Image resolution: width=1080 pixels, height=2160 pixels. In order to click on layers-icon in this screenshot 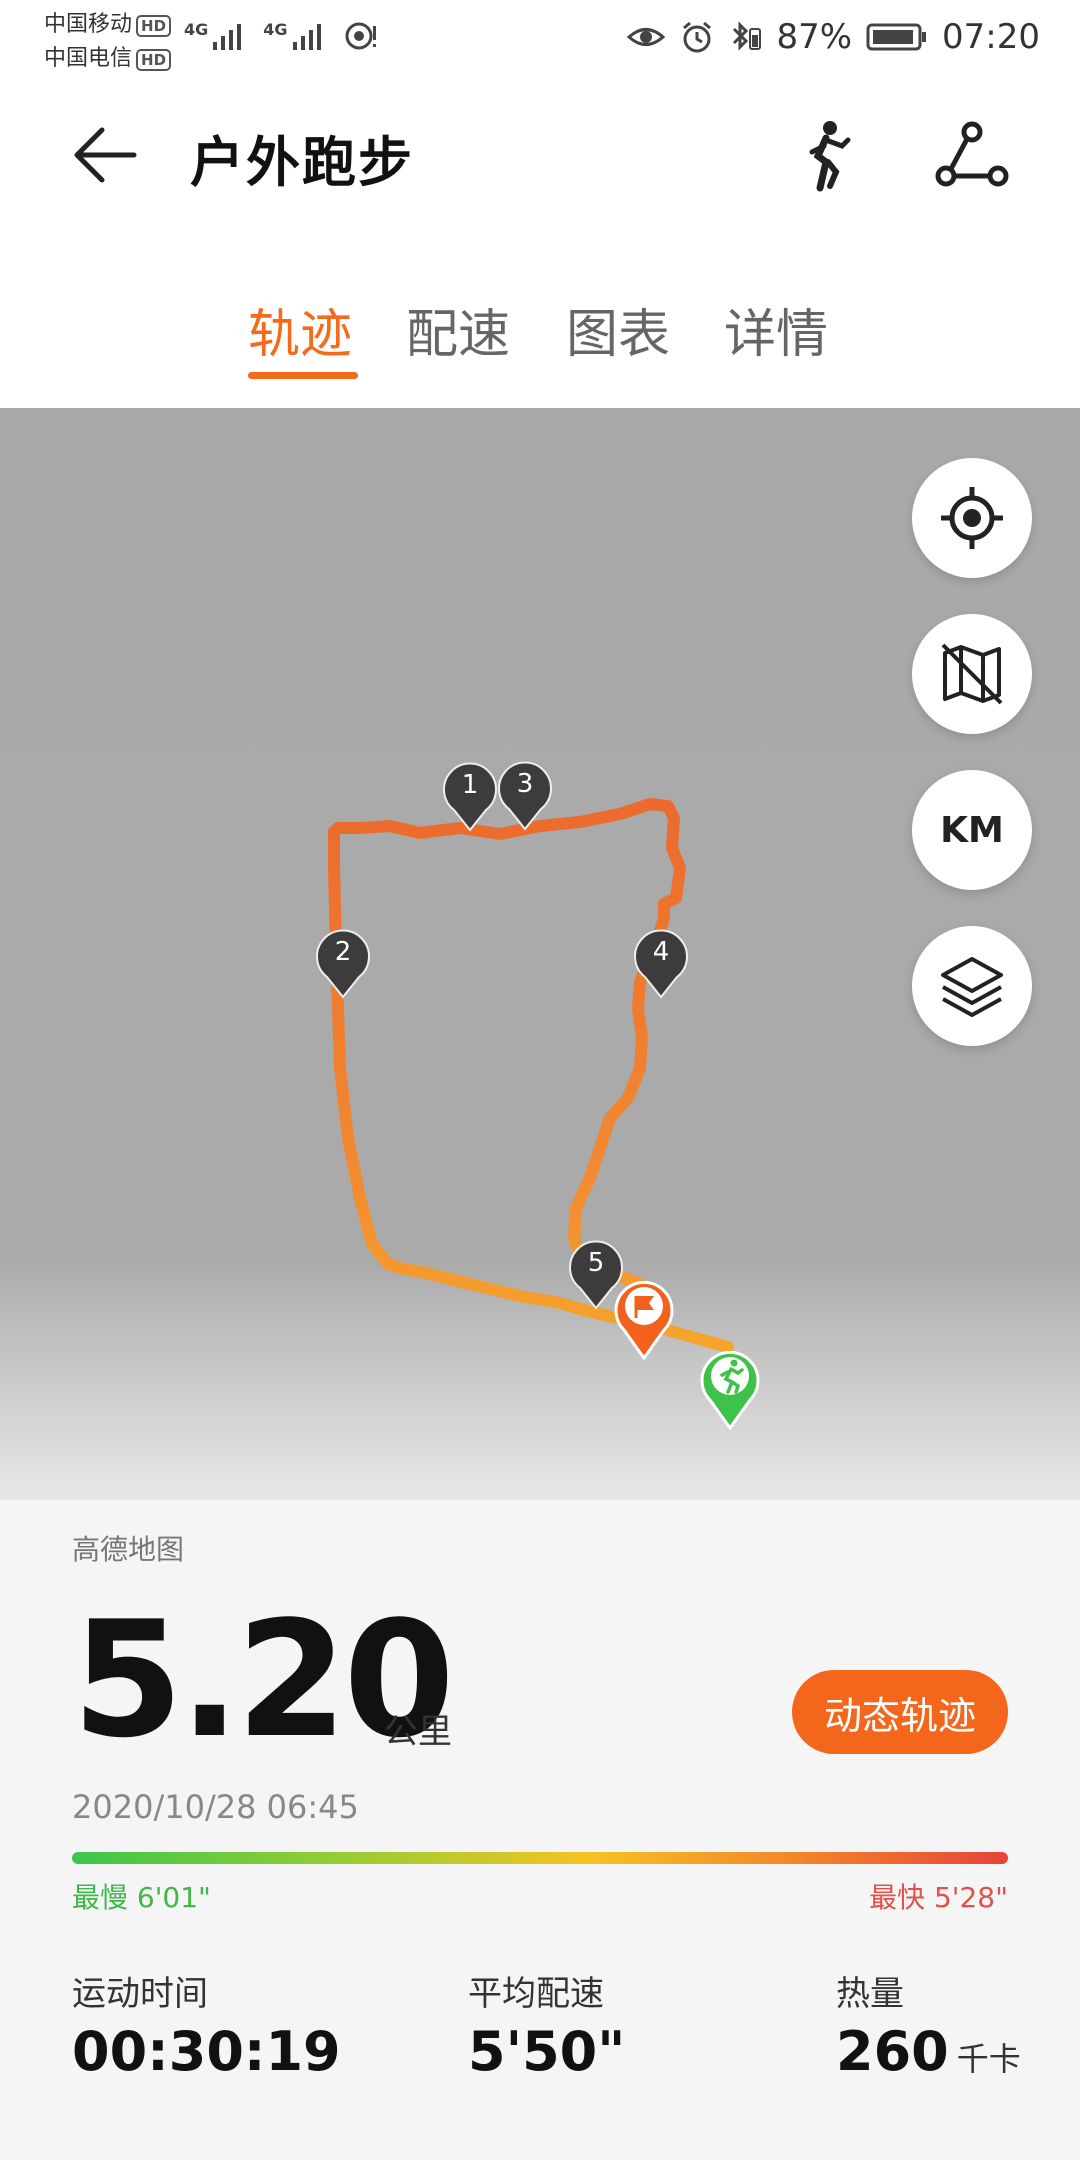, I will do `click(972, 987)`.